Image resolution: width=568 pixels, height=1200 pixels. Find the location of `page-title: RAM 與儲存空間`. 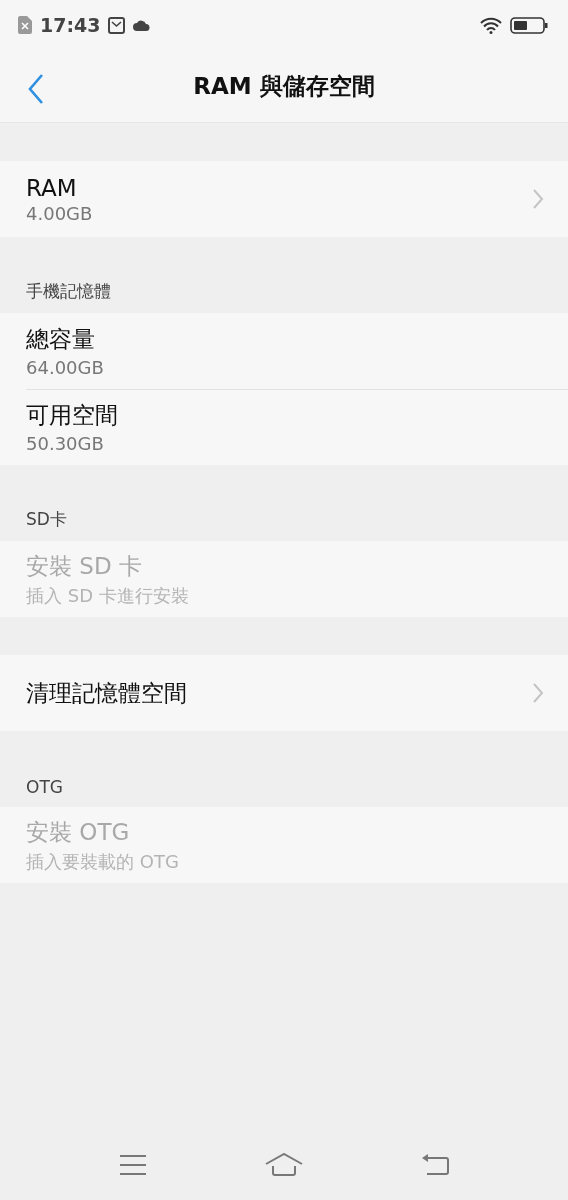

page-title: RAM 與儲存空間 is located at coordinates (284, 86).